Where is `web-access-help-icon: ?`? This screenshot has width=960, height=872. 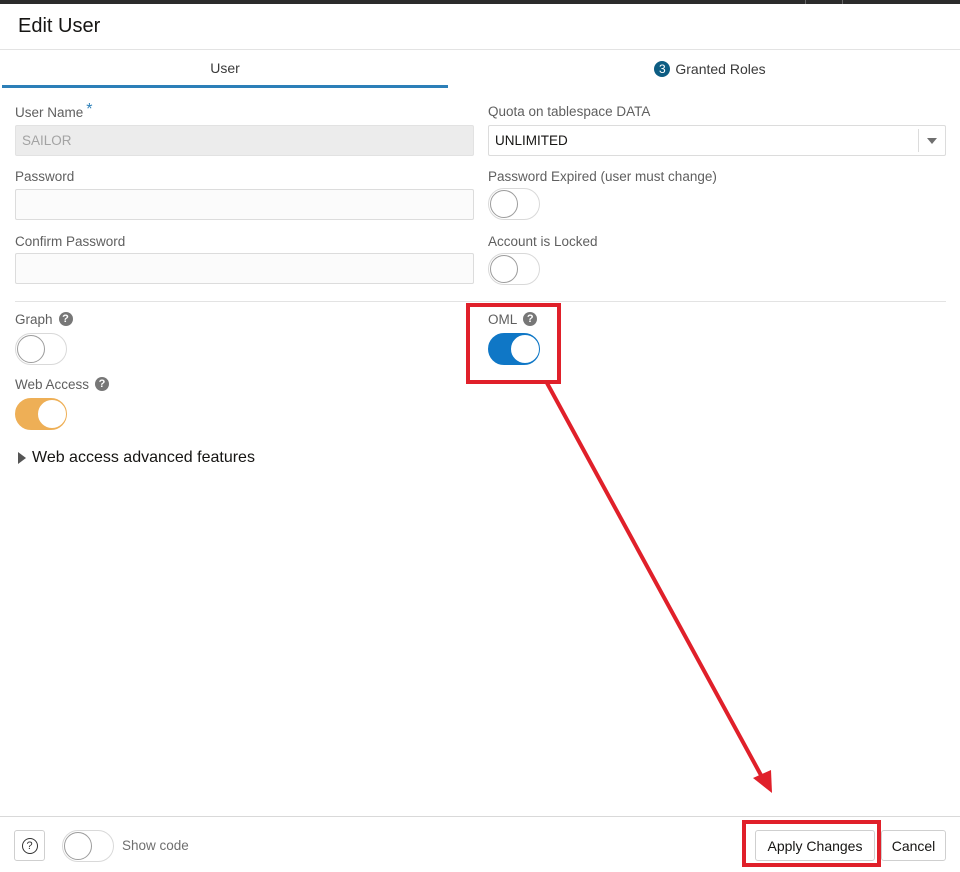 web-access-help-icon: ? is located at coordinates (102, 384).